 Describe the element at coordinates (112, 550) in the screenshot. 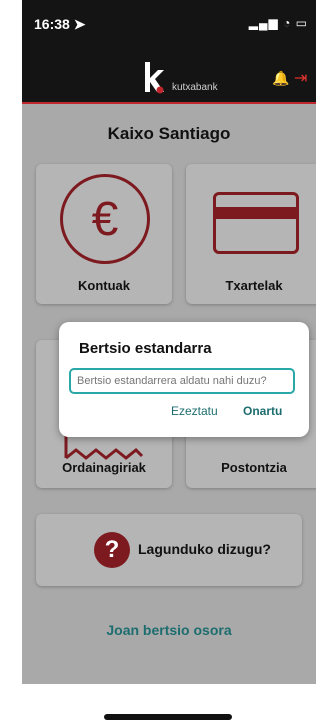

I see `question-icon: ?` at that location.